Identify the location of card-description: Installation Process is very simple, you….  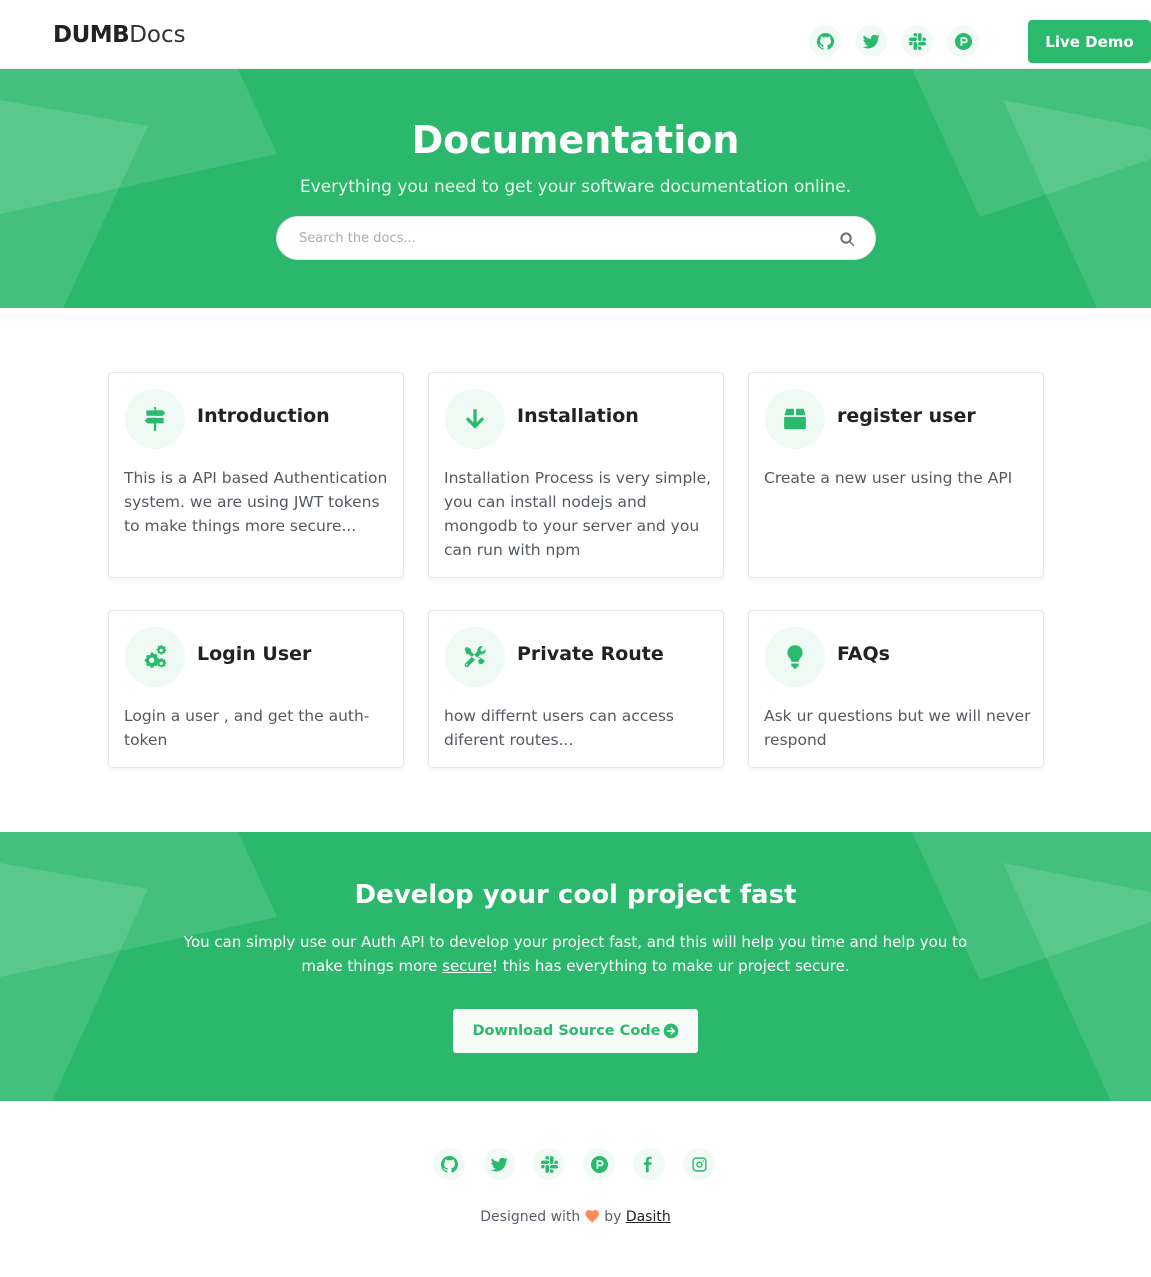
(578, 514).